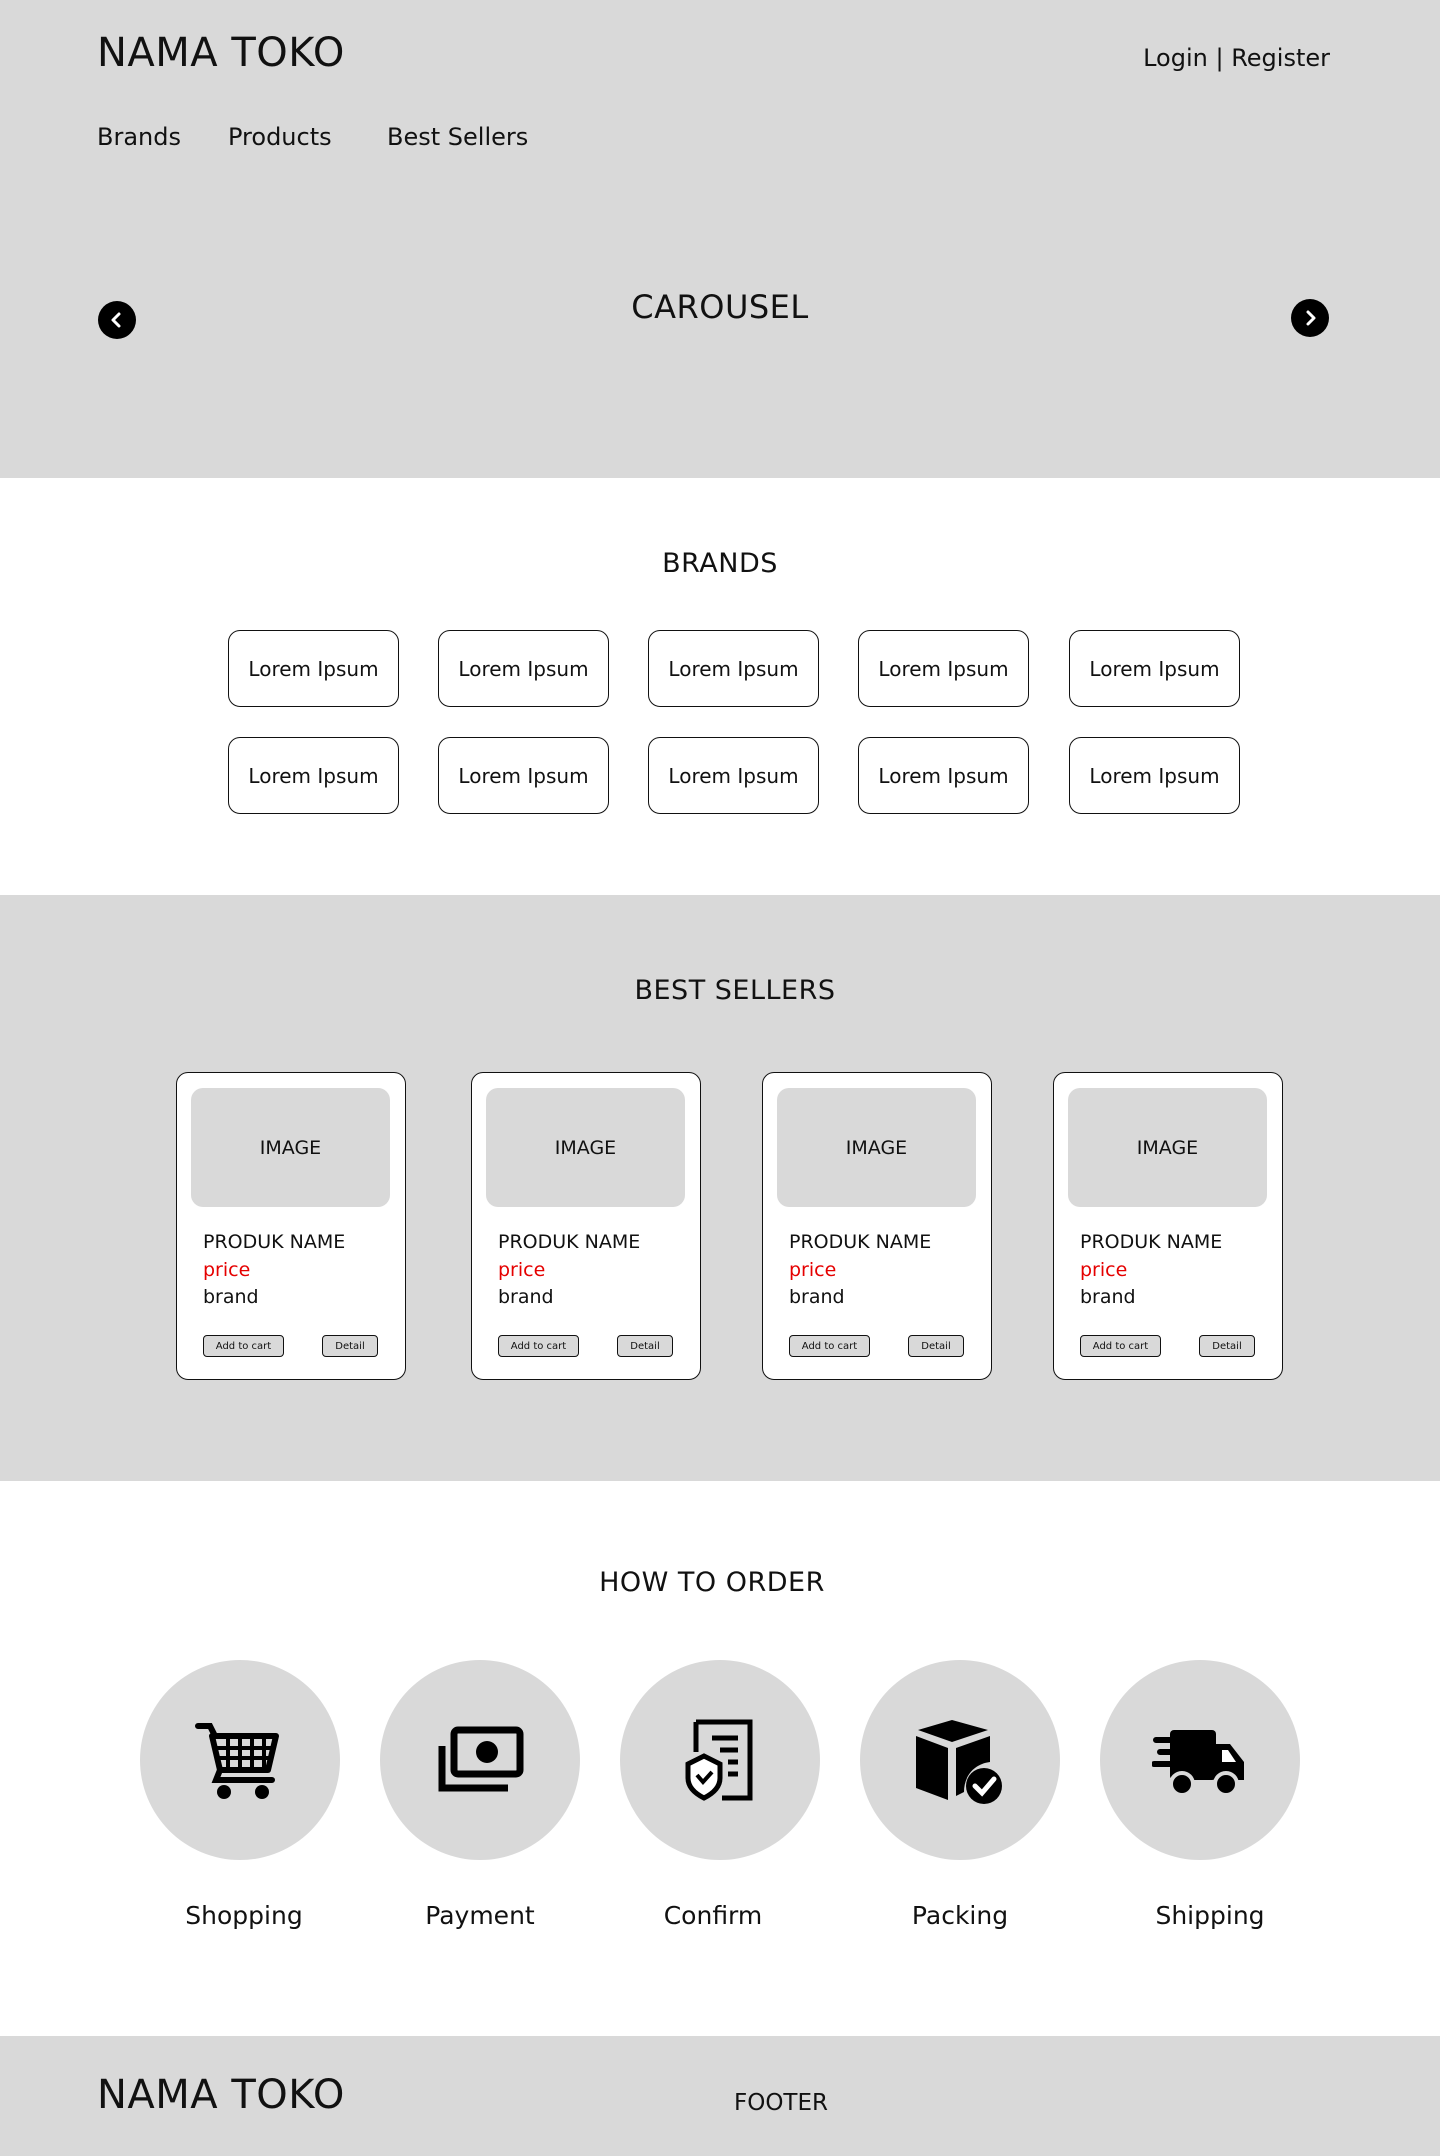  I want to click on step-shopping, so click(240, 1760).